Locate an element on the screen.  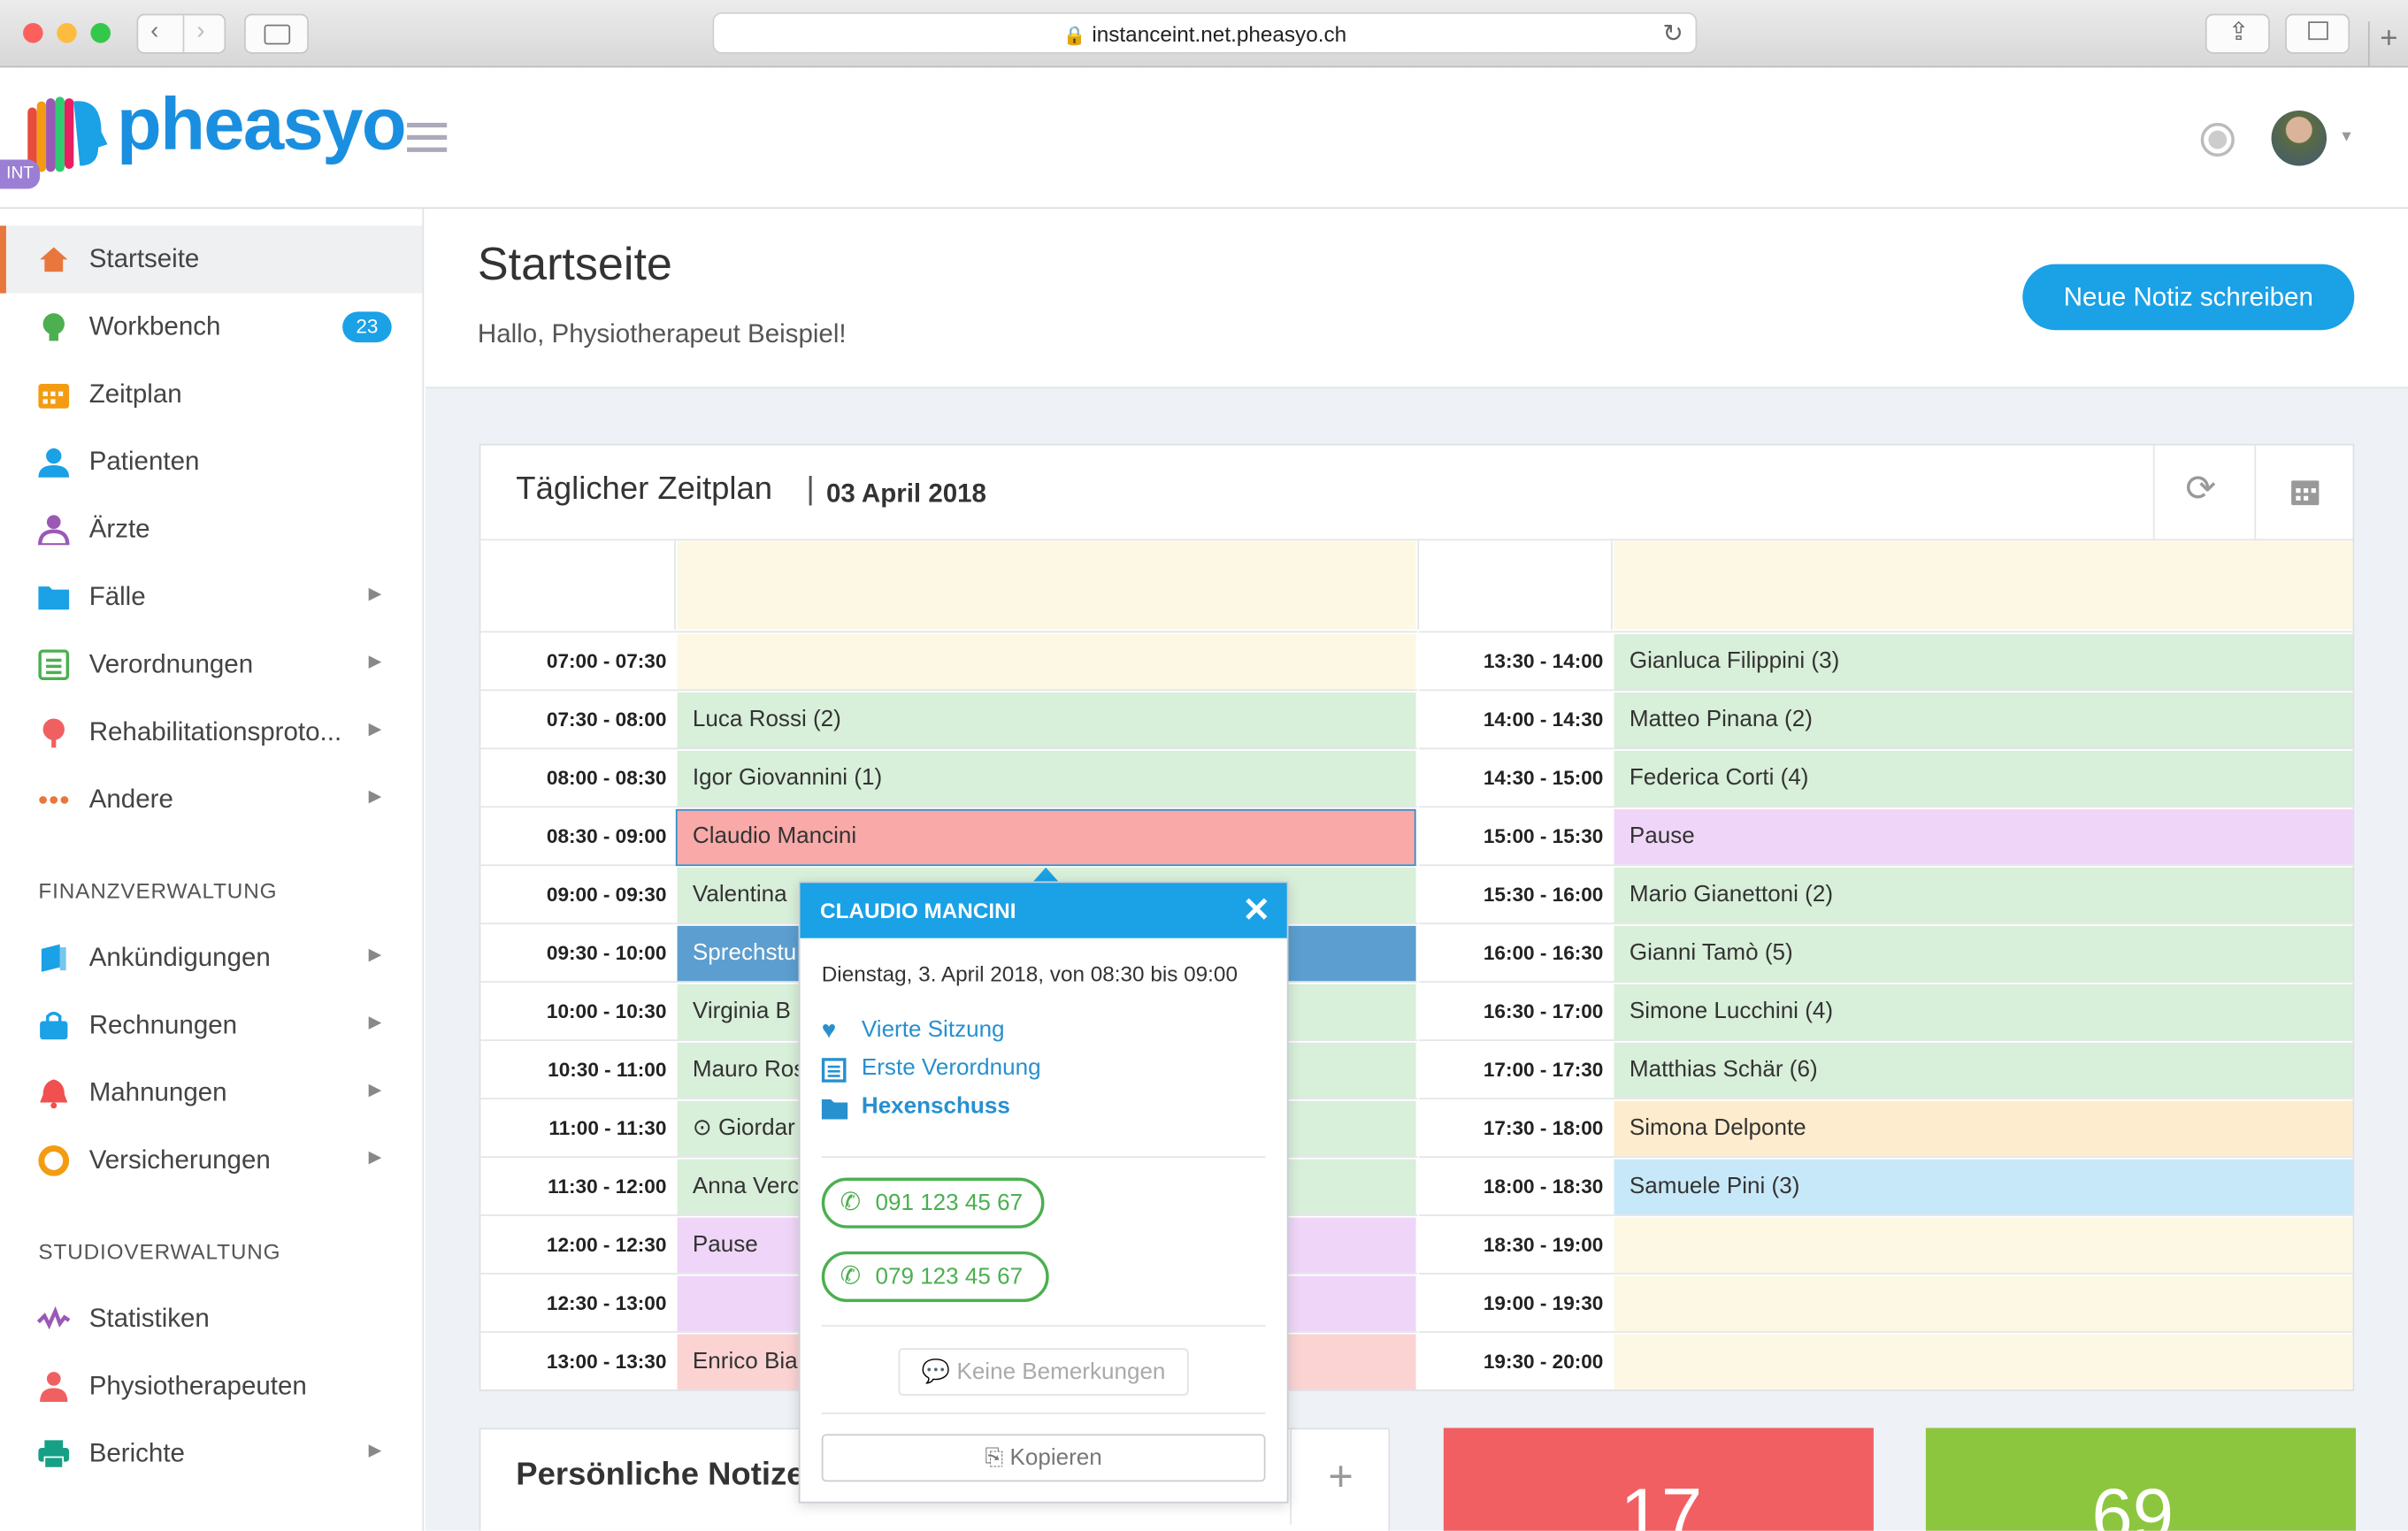
time-slot: 16:00 - 16:30 is located at coordinates (1544, 953).